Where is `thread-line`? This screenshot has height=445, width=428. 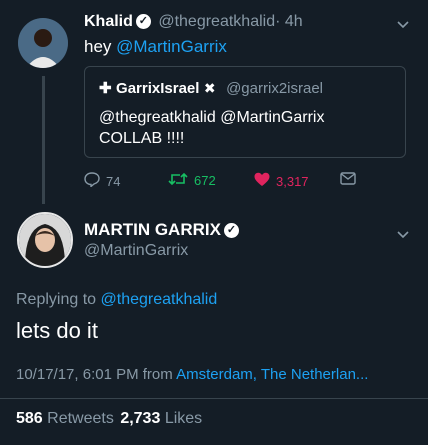
thread-line is located at coordinates (43, 140).